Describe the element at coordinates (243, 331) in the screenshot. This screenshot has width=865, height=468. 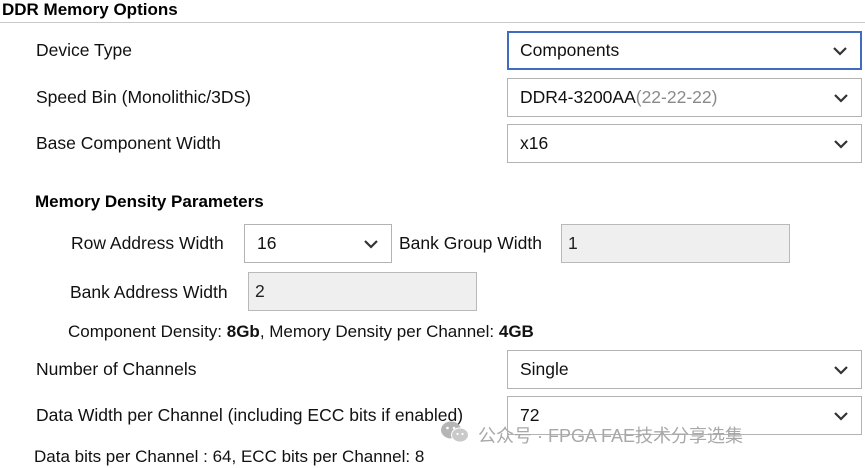
I see `component-density-value: 8Gb` at that location.